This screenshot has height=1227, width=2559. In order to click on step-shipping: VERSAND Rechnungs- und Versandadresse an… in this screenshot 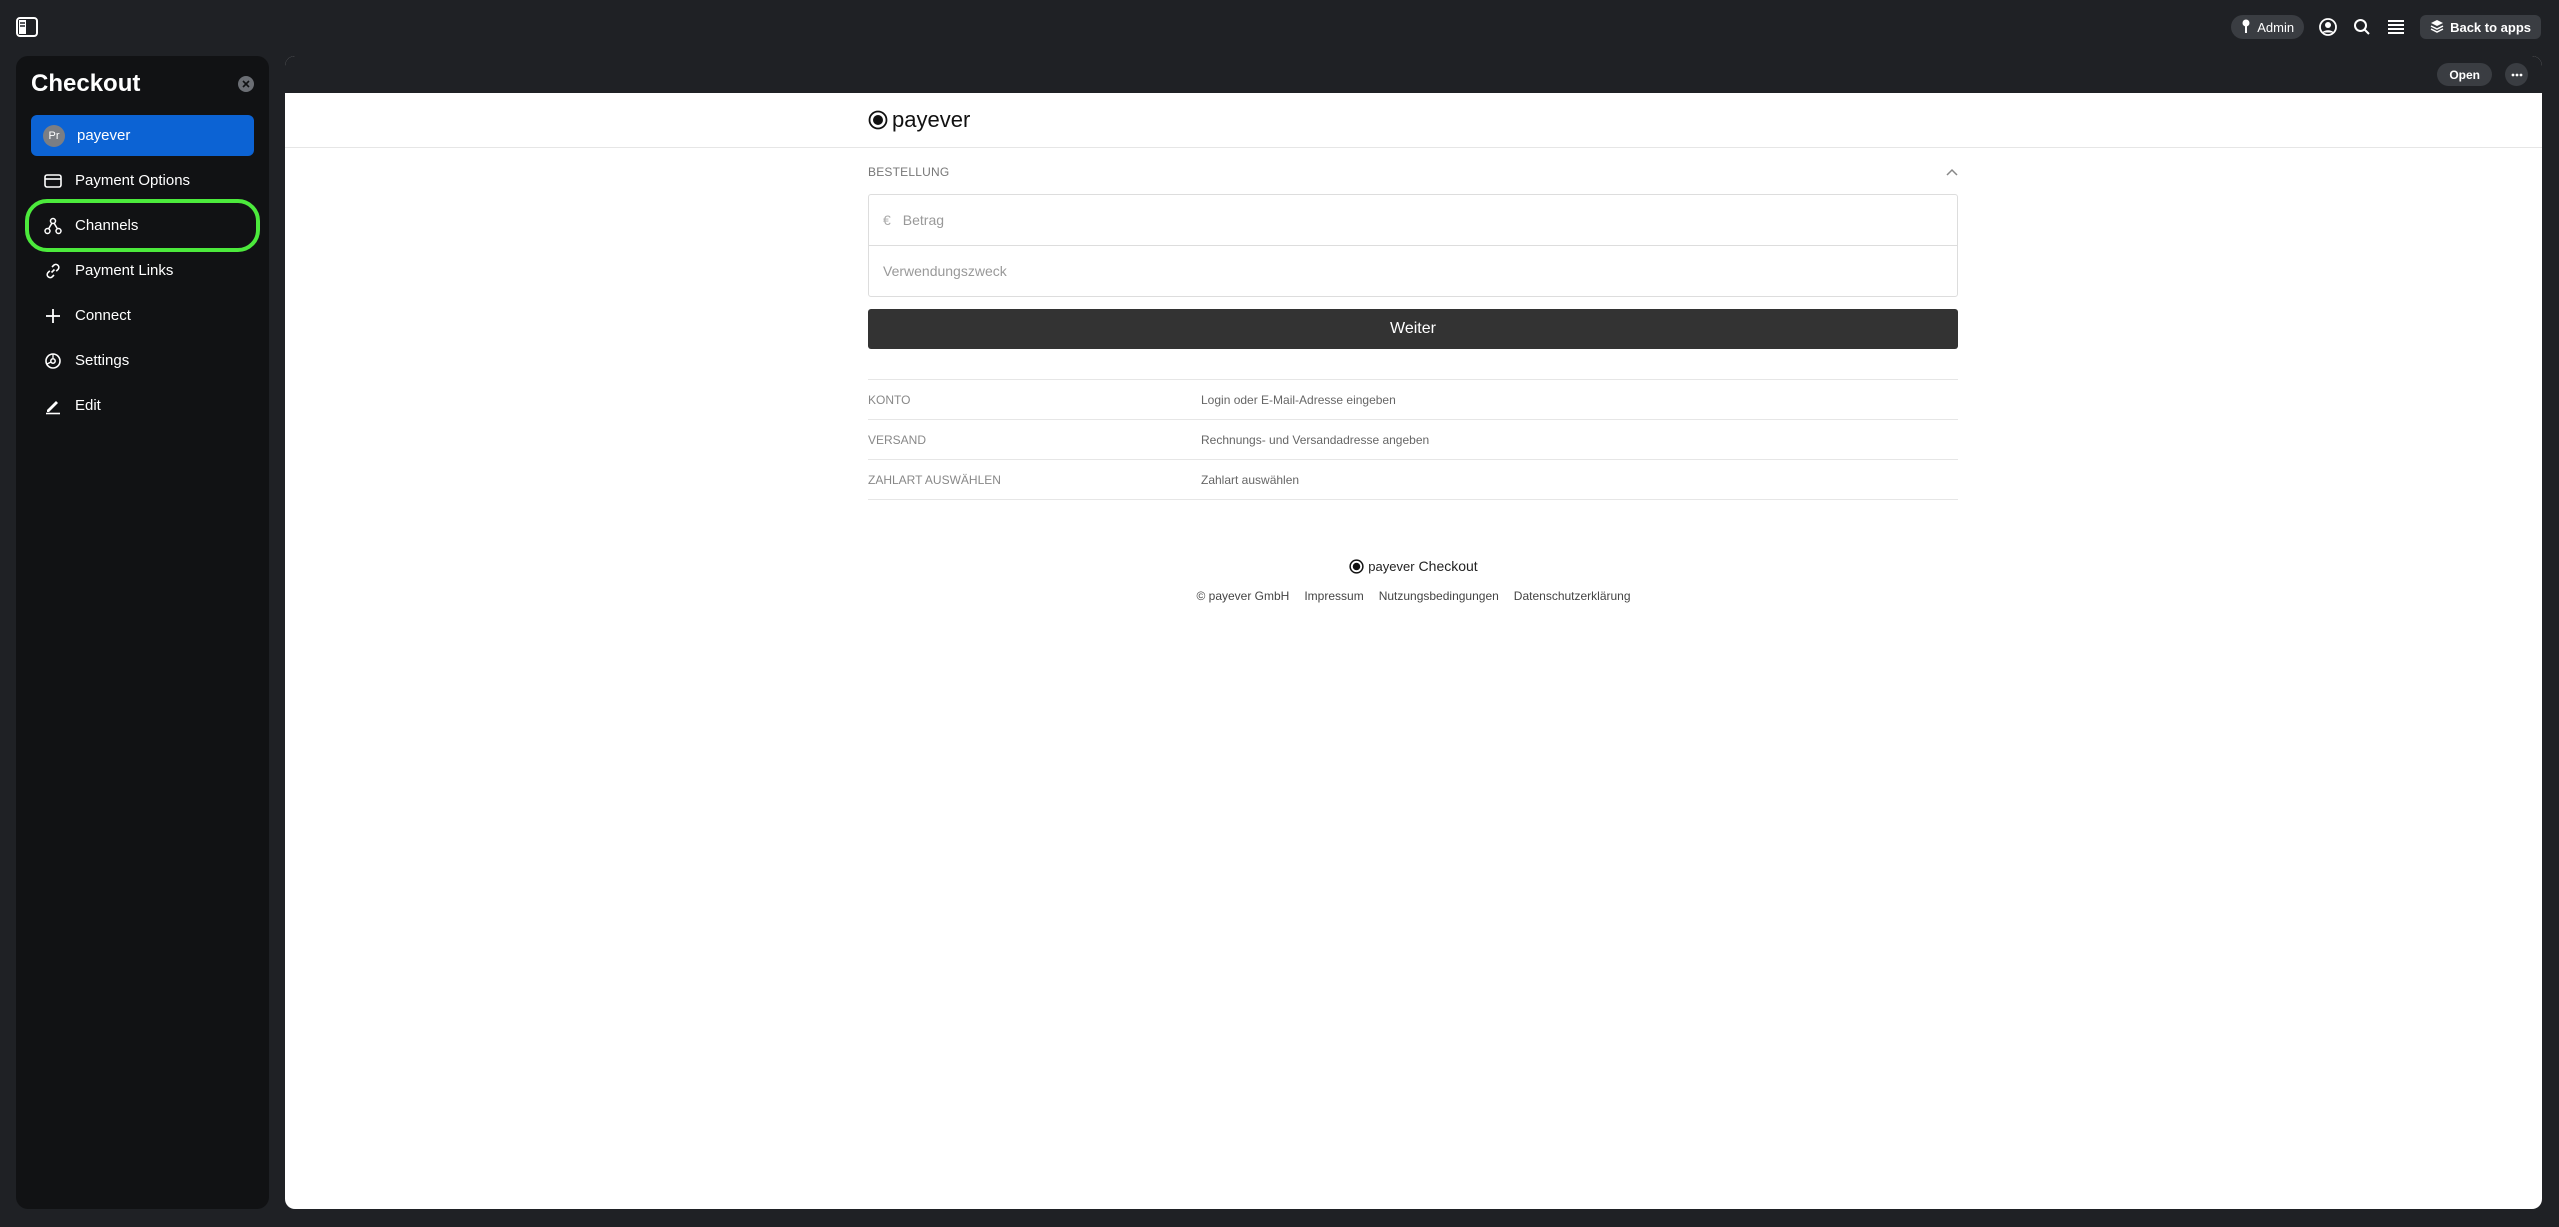, I will do `click(1413, 440)`.